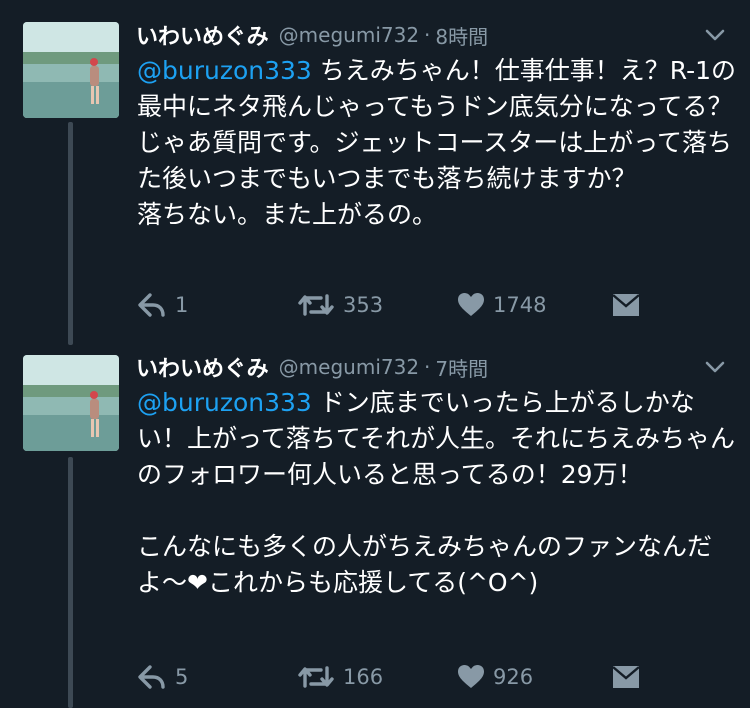 This screenshot has width=750, height=708. I want to click on retweet-count: 166, so click(363, 677).